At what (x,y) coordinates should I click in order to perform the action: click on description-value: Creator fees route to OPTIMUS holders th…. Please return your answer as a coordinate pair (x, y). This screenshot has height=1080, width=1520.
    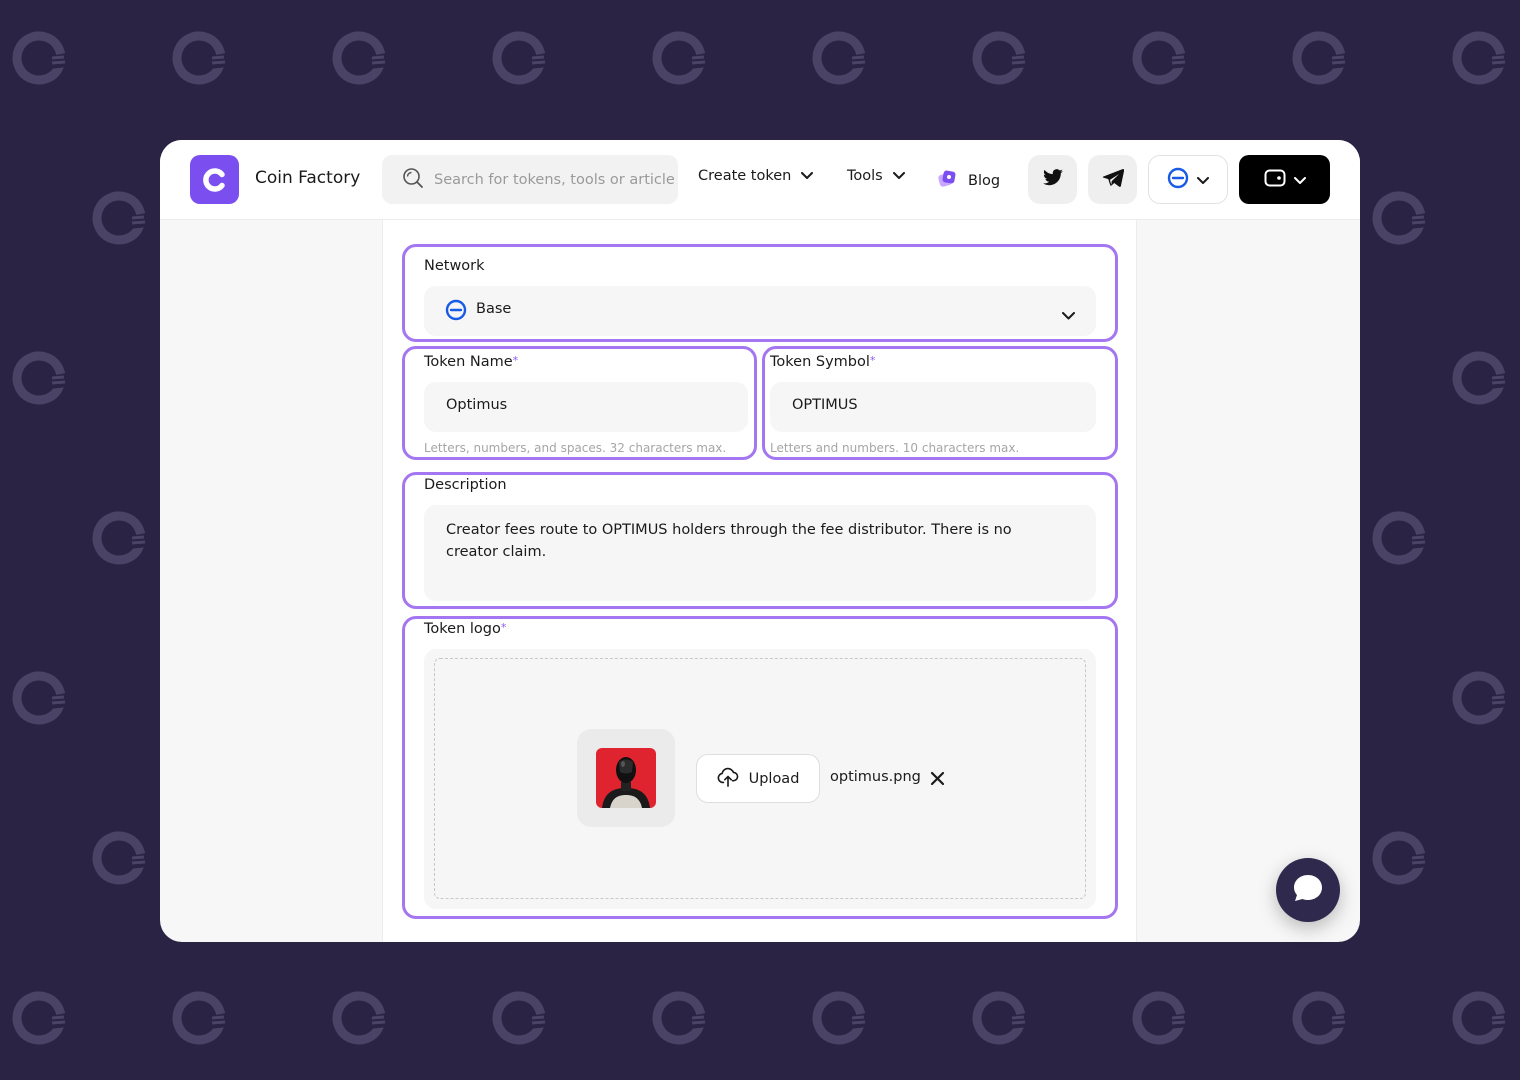
    Looking at the image, I should click on (729, 541).